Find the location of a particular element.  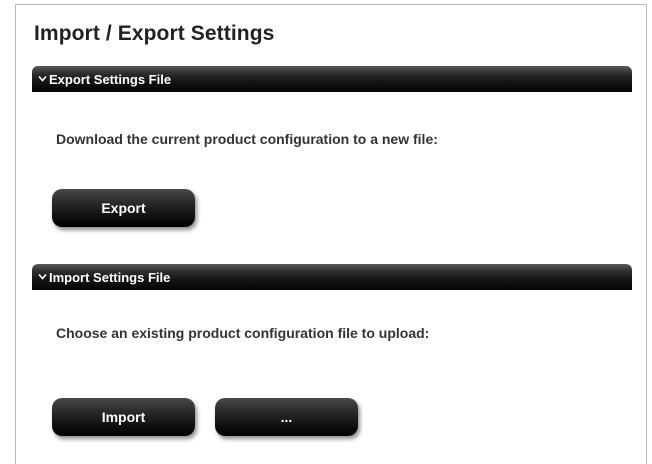

export-button: Export is located at coordinates (123, 208).